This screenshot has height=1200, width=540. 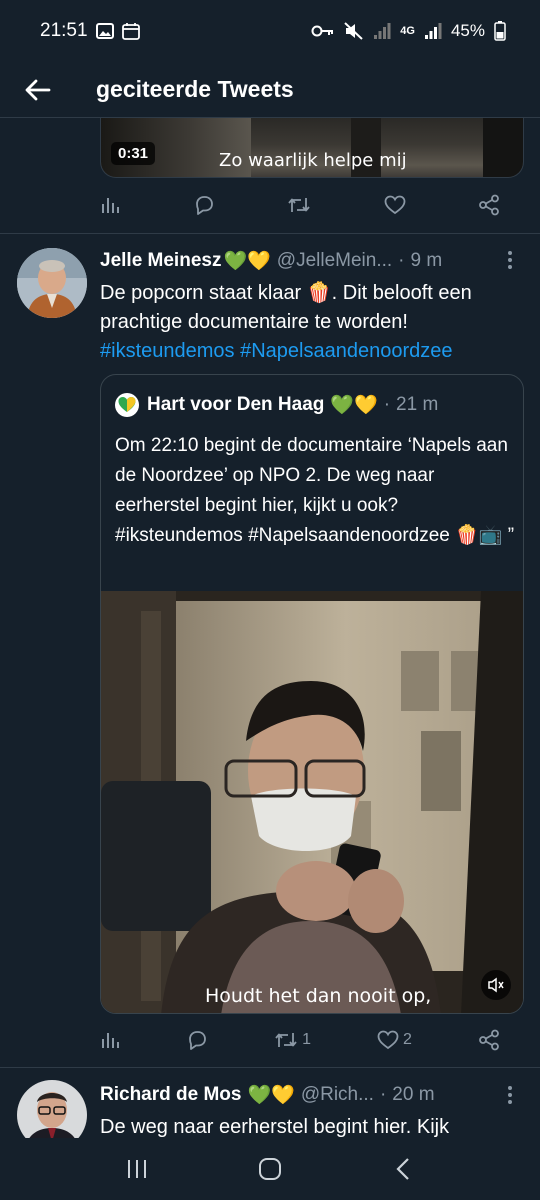 I want to click on quoted-avatar, so click(x=127, y=405).